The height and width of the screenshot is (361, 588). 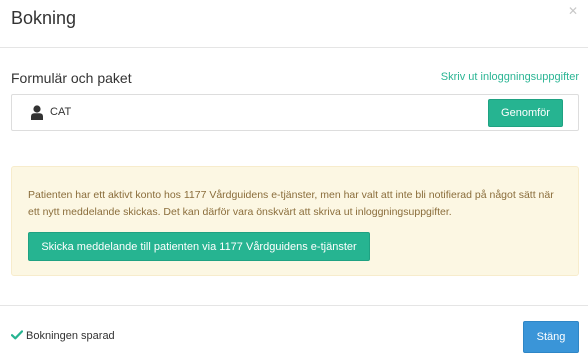 I want to click on package-name: CAT, so click(x=61, y=112).